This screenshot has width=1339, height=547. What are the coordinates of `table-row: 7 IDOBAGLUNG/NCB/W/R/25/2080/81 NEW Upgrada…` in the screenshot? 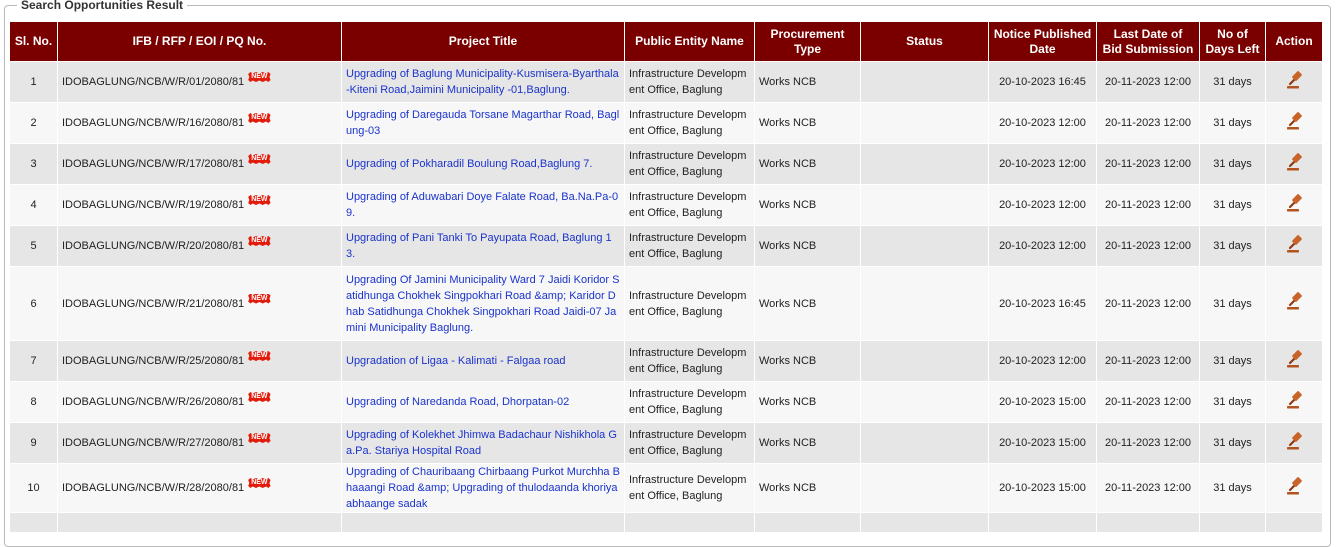 It's located at (666, 361).